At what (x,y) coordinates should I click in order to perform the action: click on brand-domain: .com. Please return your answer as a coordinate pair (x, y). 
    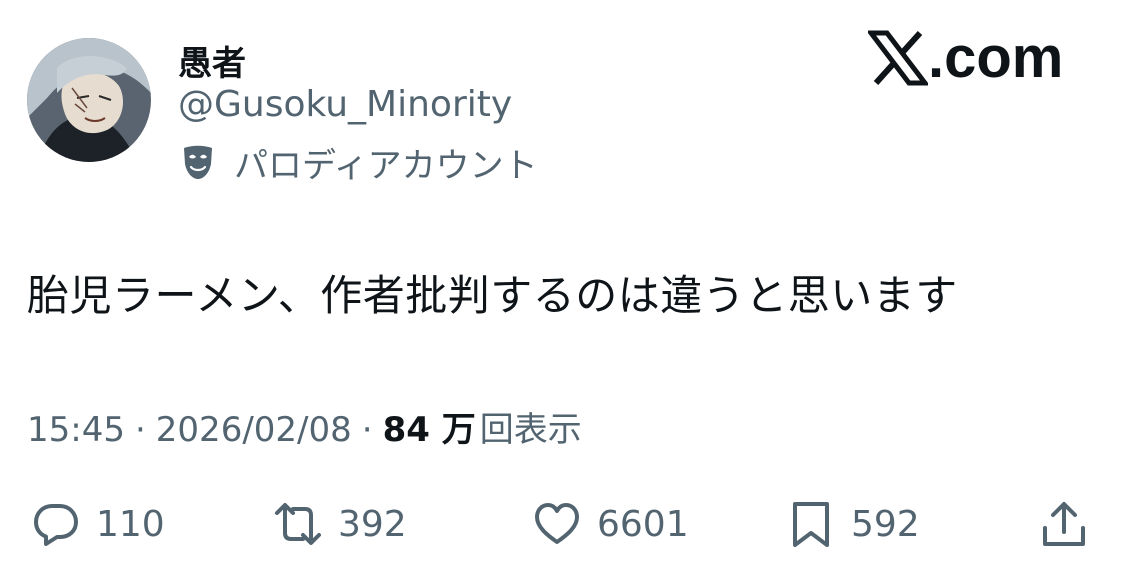
    Looking at the image, I should click on (996, 57).